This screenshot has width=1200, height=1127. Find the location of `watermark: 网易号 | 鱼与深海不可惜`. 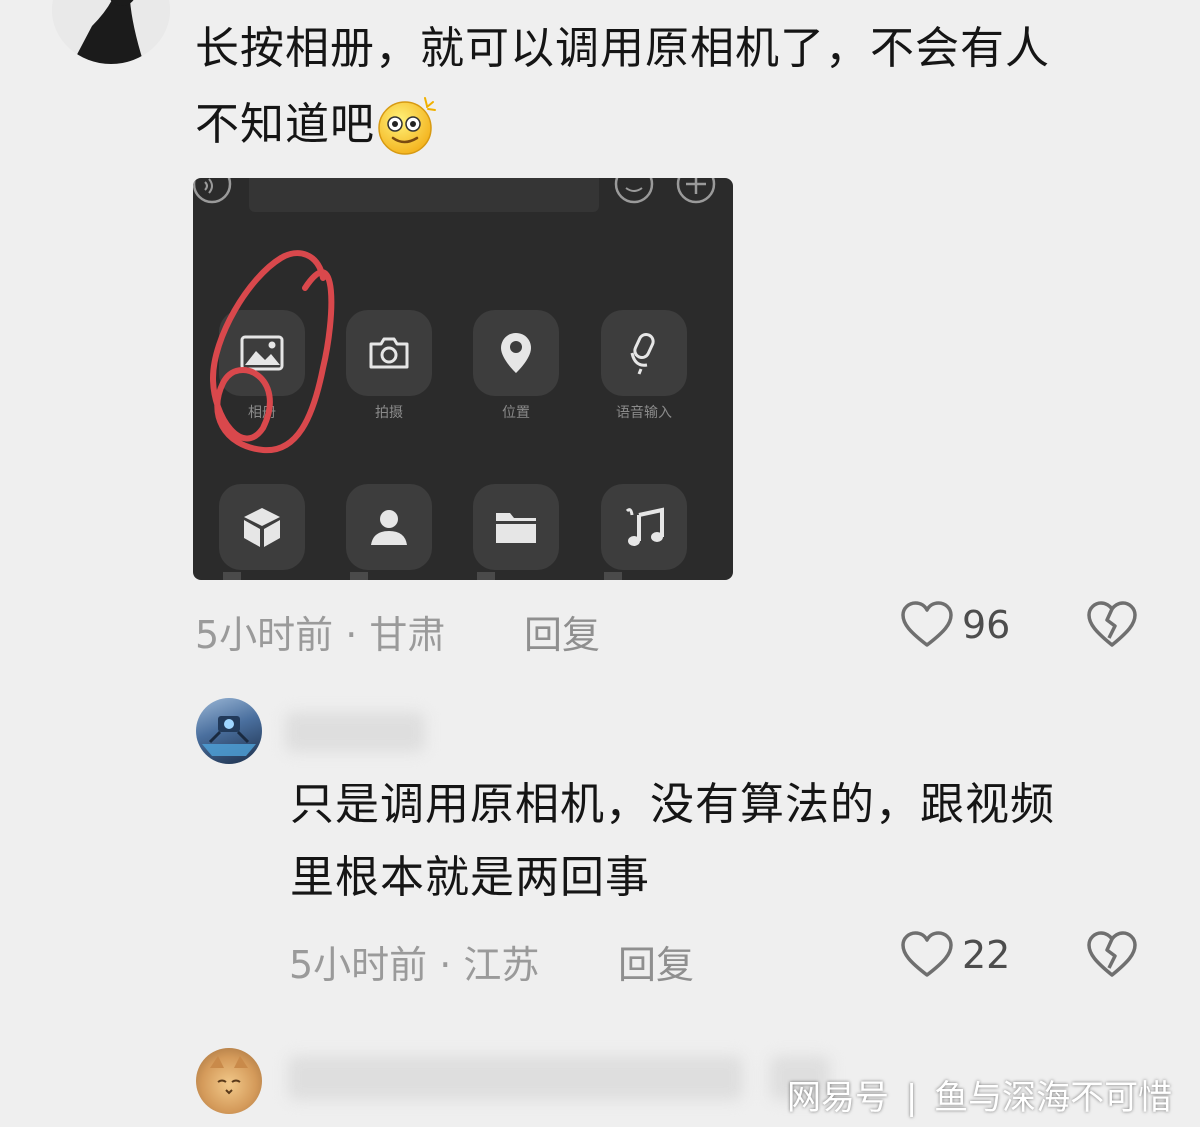

watermark: 网易号 | 鱼与深海不可惜 is located at coordinates (979, 1094).